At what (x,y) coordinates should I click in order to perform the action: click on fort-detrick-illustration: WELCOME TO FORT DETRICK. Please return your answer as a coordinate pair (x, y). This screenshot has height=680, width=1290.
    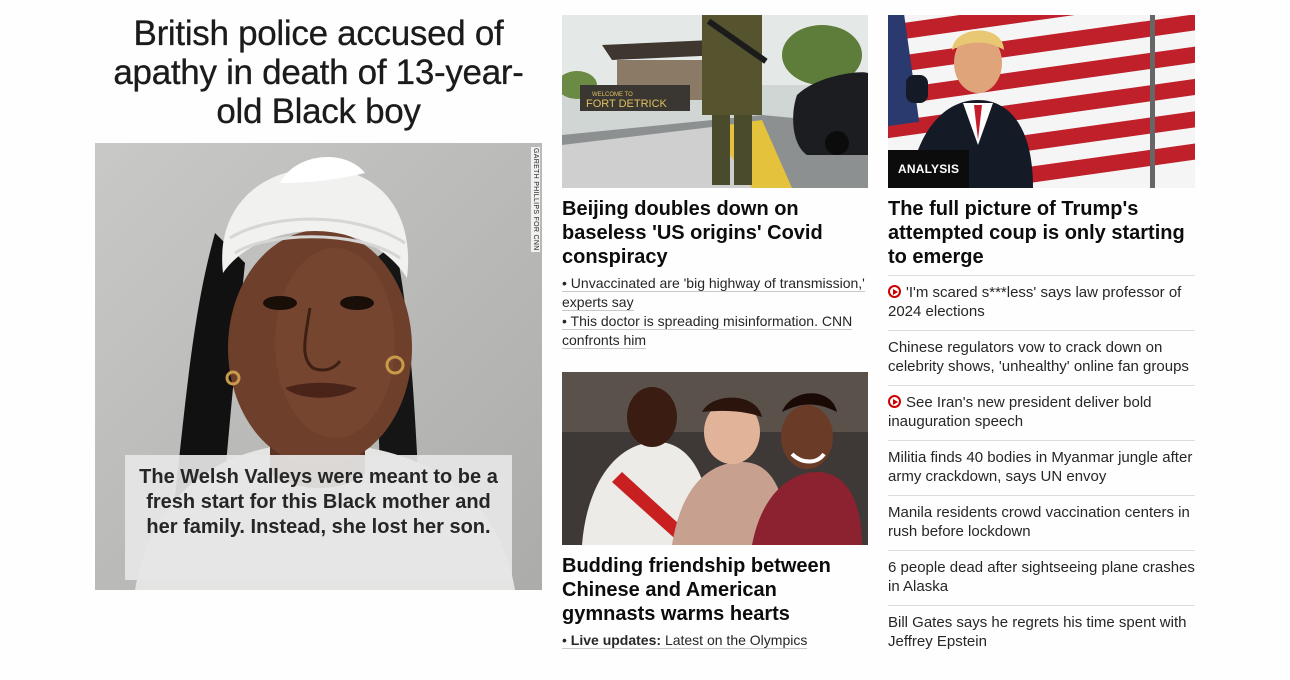
    Looking at the image, I should click on (715, 101).